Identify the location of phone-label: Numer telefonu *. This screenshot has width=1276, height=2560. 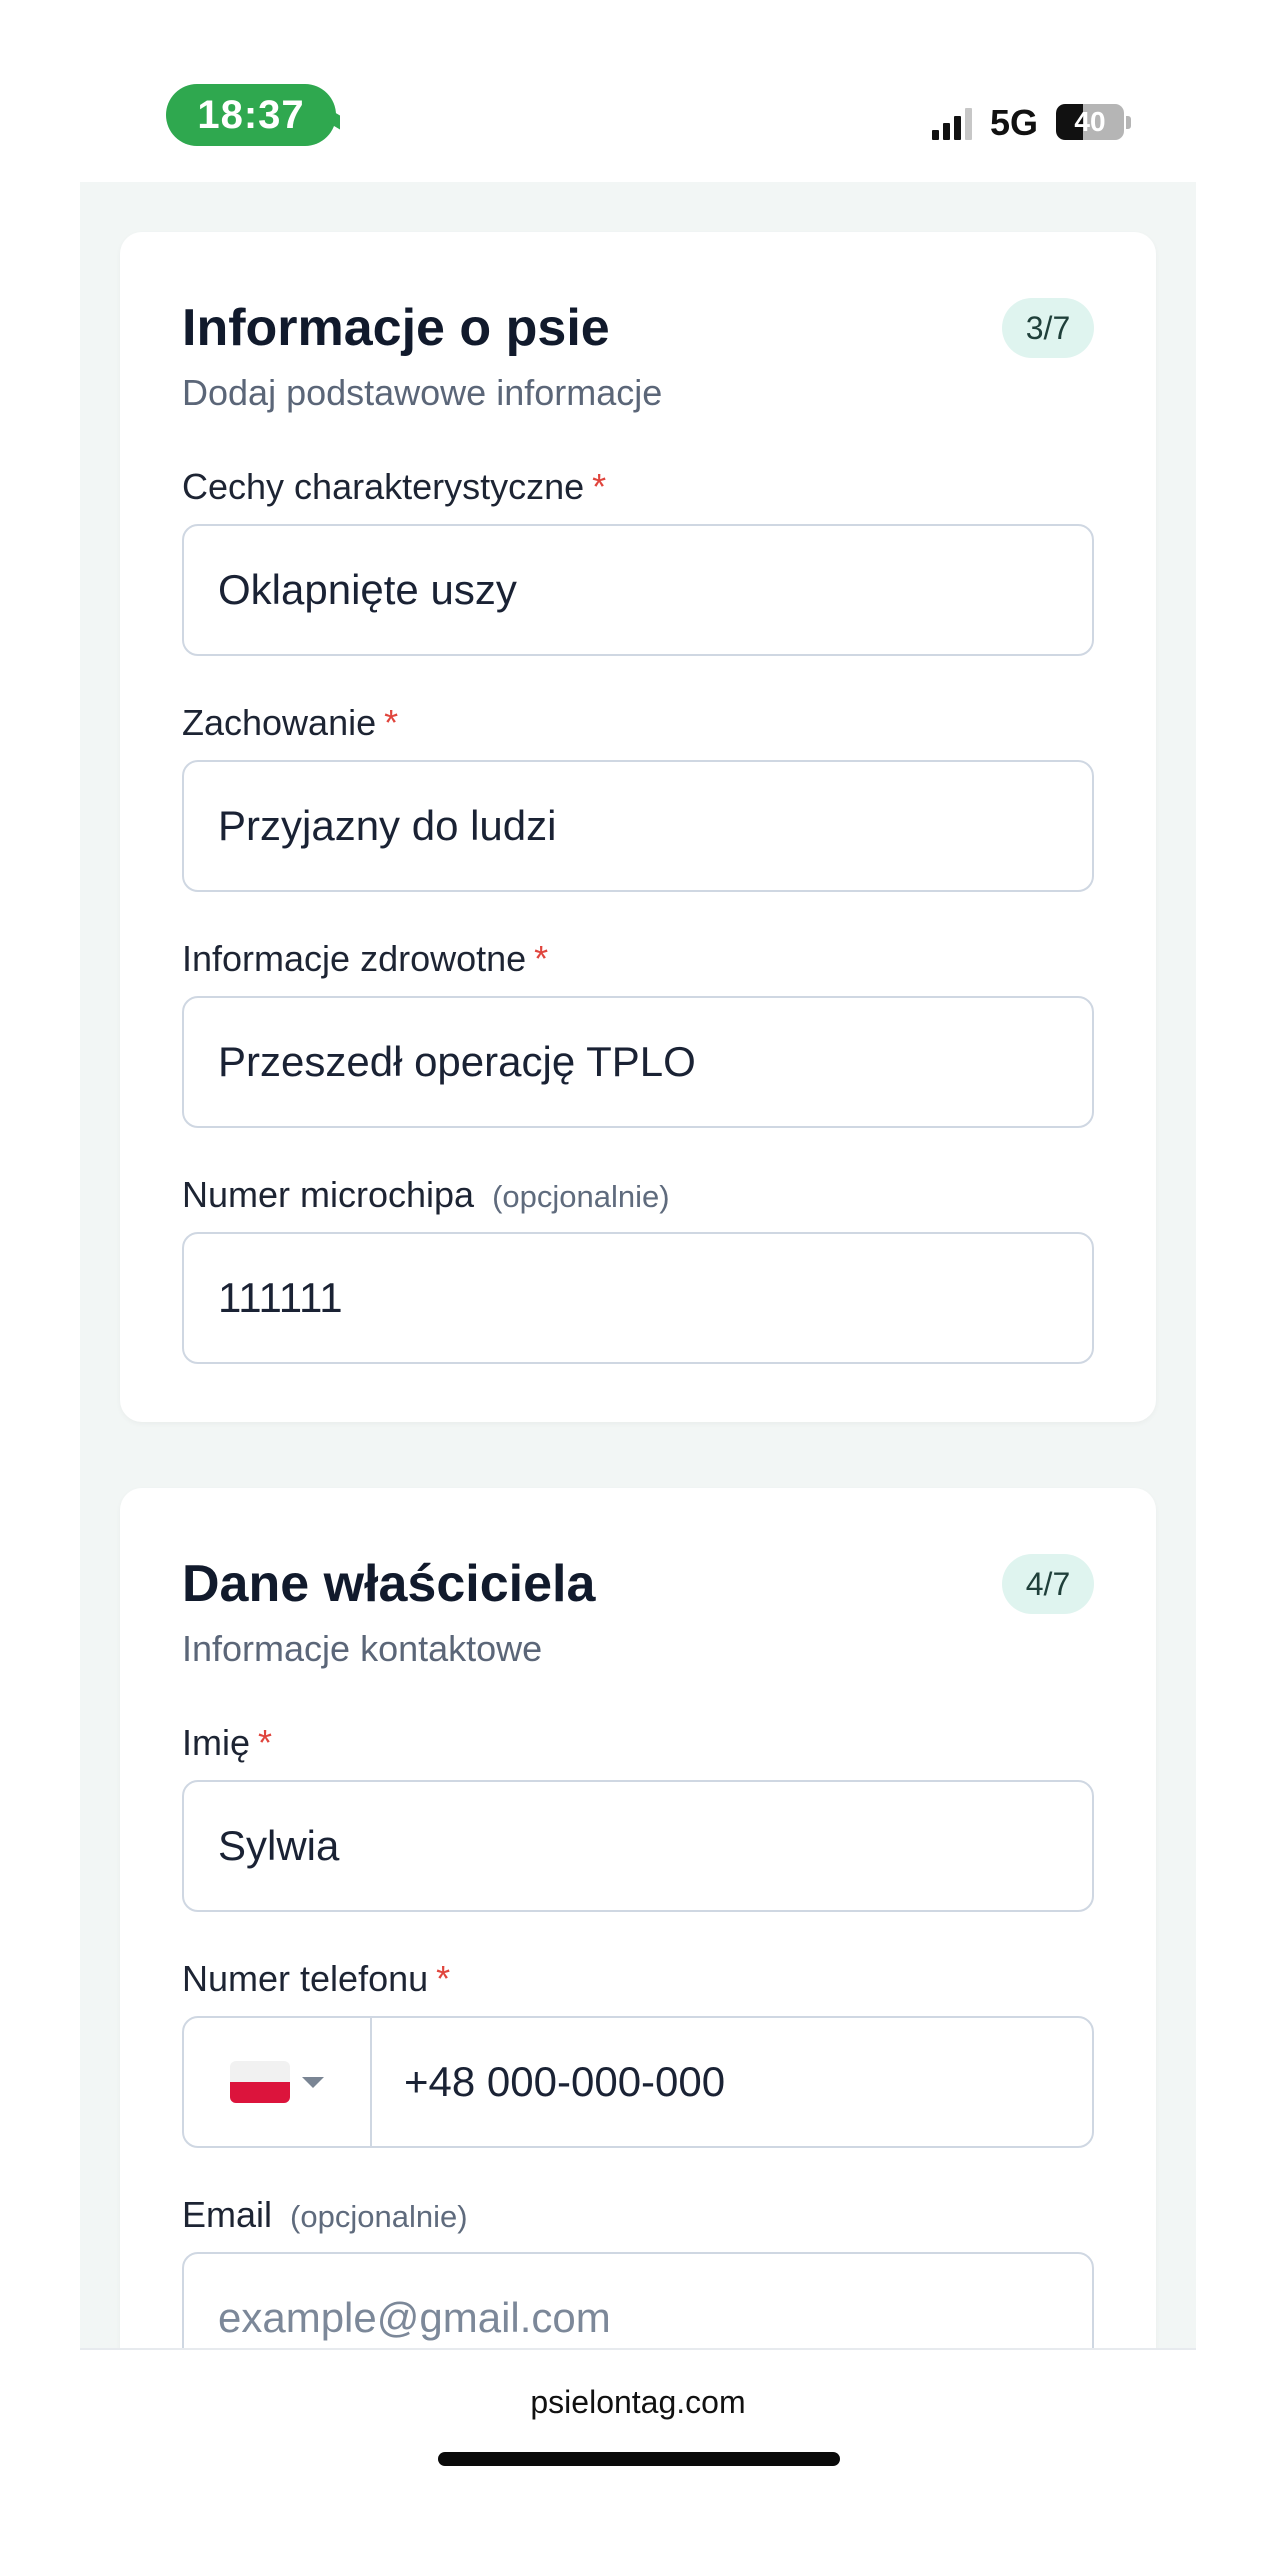
(316, 1979).